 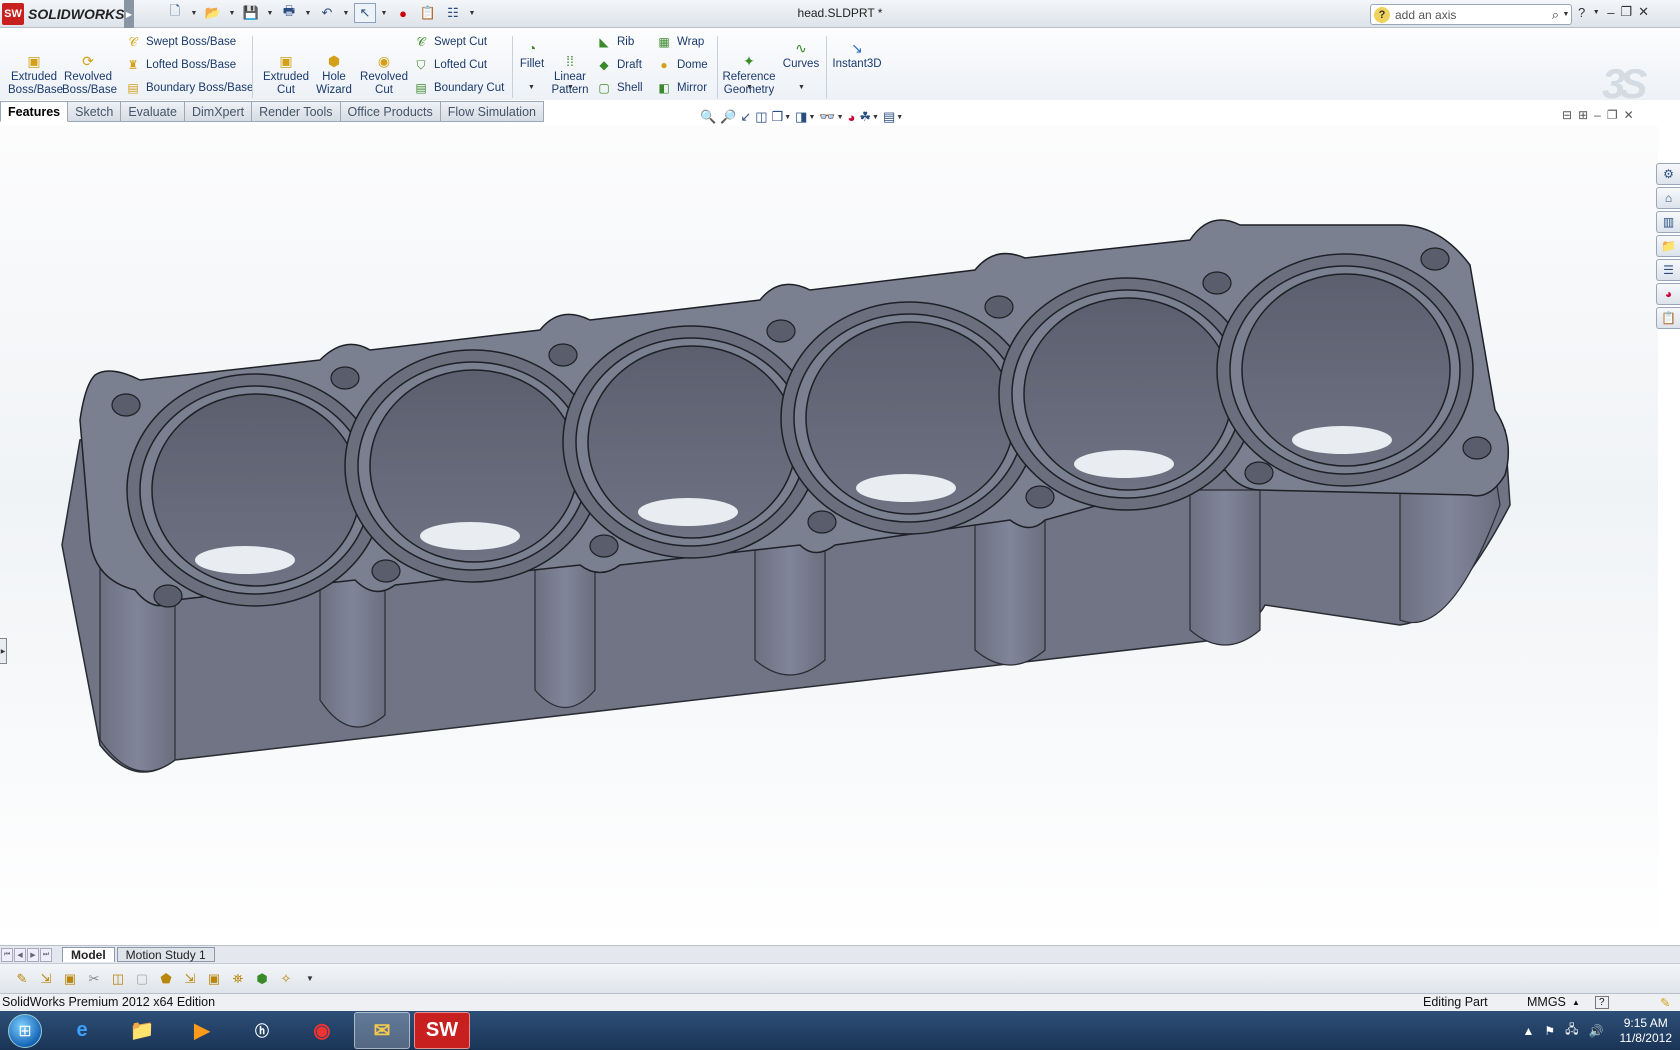 I want to click on lofted-boss-button: ♜ Lofted Boss/Base, so click(x=181, y=65).